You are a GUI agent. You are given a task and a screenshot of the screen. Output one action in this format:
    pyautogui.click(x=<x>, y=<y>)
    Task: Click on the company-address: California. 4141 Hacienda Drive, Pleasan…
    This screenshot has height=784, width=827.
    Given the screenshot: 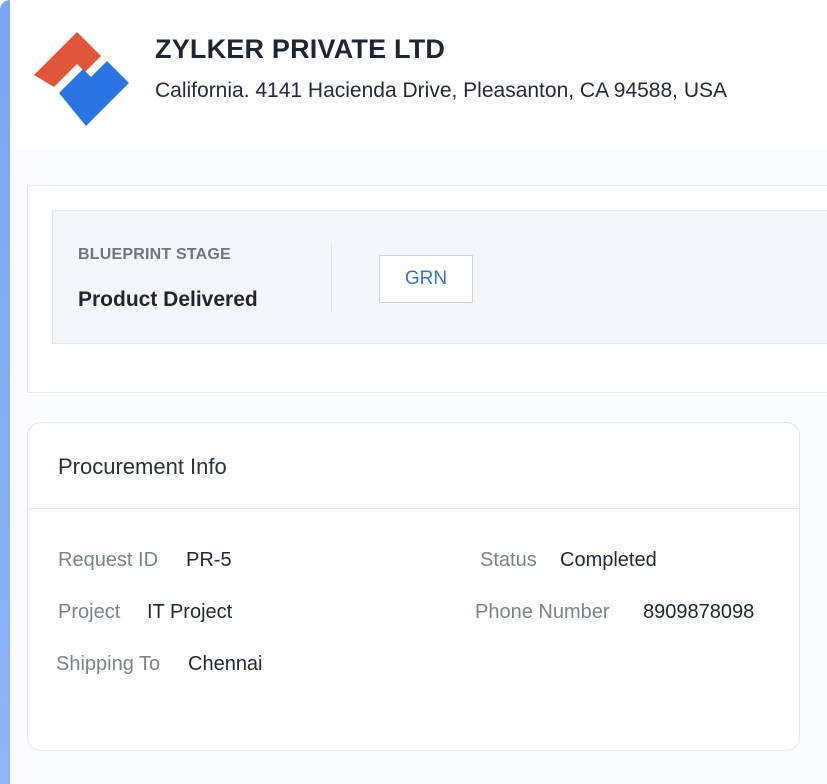 What is the action you would take?
    pyautogui.click(x=441, y=90)
    